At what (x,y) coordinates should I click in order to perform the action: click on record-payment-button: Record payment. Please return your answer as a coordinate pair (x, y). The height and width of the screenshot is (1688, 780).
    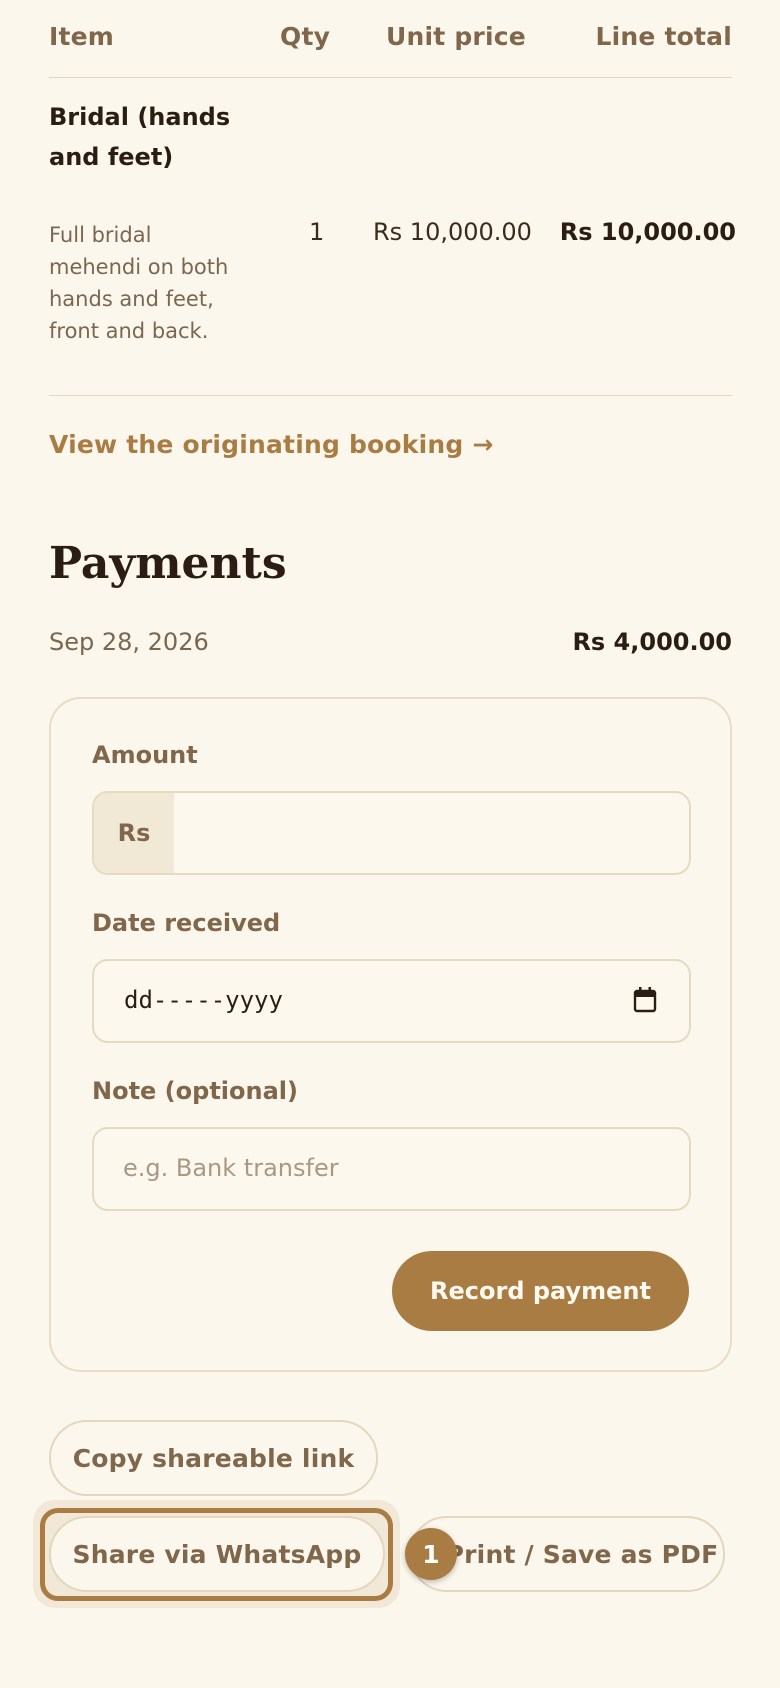
    Looking at the image, I should click on (540, 1291).